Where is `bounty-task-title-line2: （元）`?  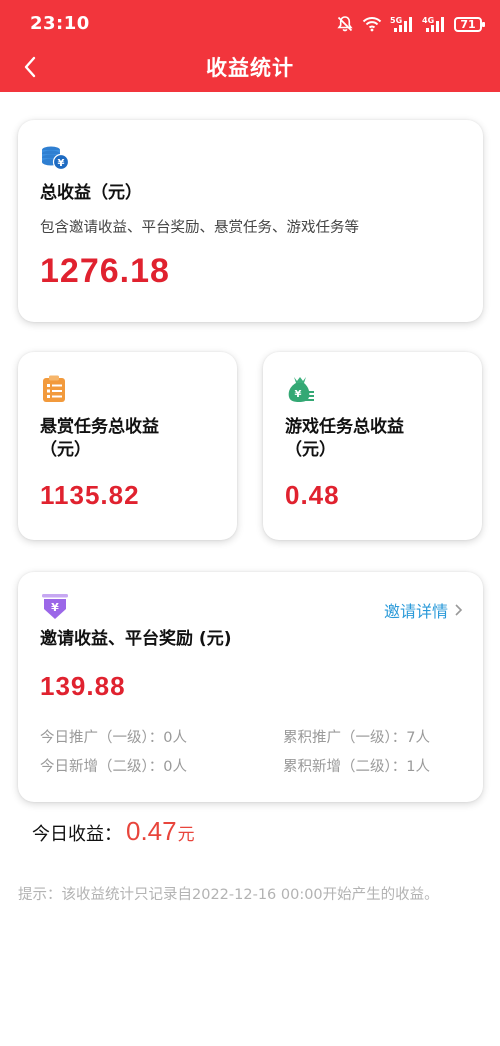 bounty-task-title-line2: （元） is located at coordinates (65, 450).